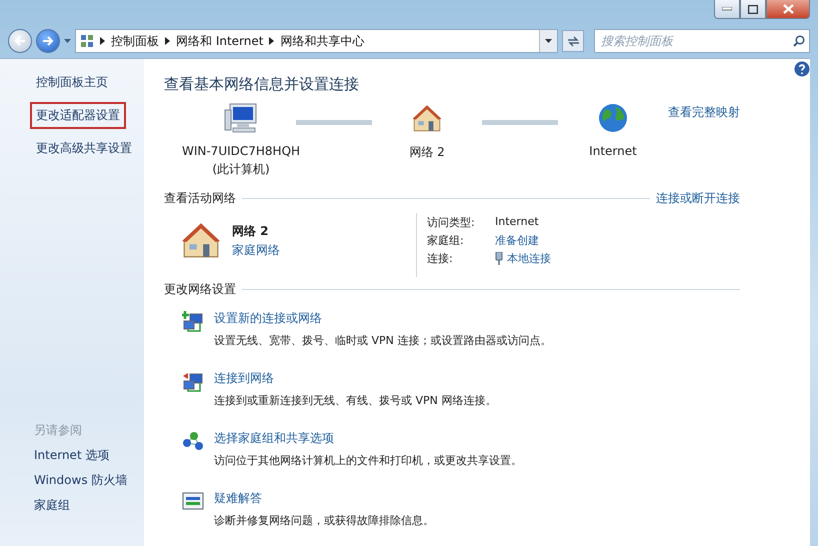 The width and height of the screenshot is (818, 546). What do you see at coordinates (200, 289) in the screenshot?
I see `section-heading: 更改网络设置` at bounding box center [200, 289].